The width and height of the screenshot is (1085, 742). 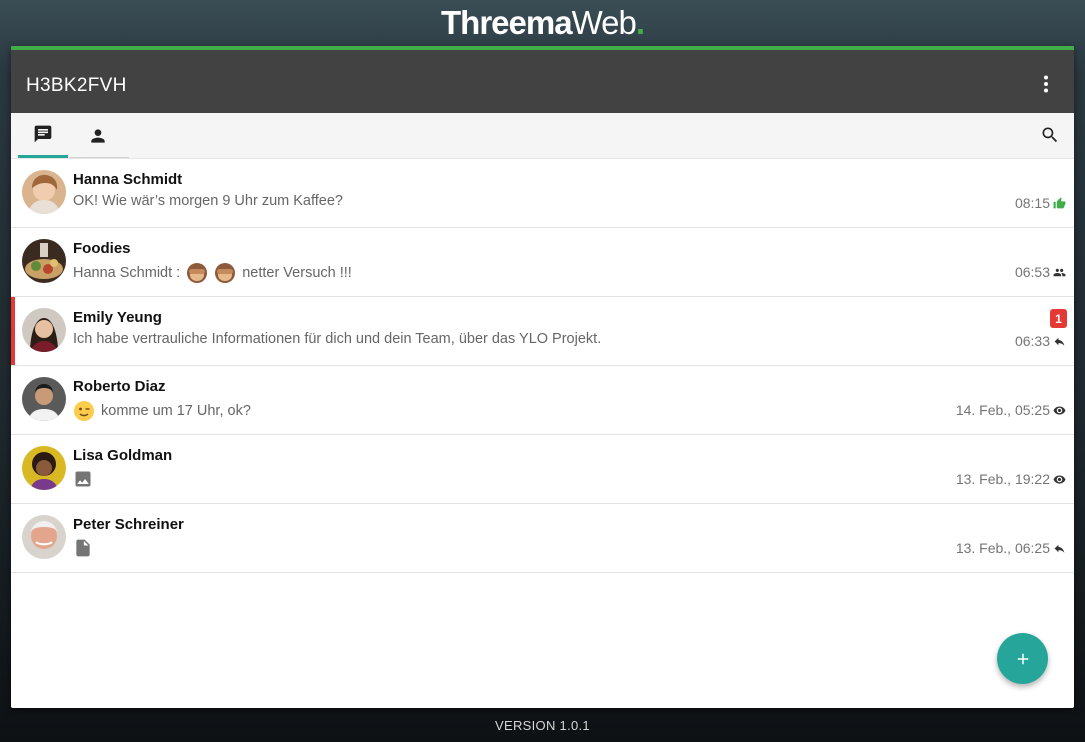 I want to click on new-conversation-button, so click(x=1022, y=658).